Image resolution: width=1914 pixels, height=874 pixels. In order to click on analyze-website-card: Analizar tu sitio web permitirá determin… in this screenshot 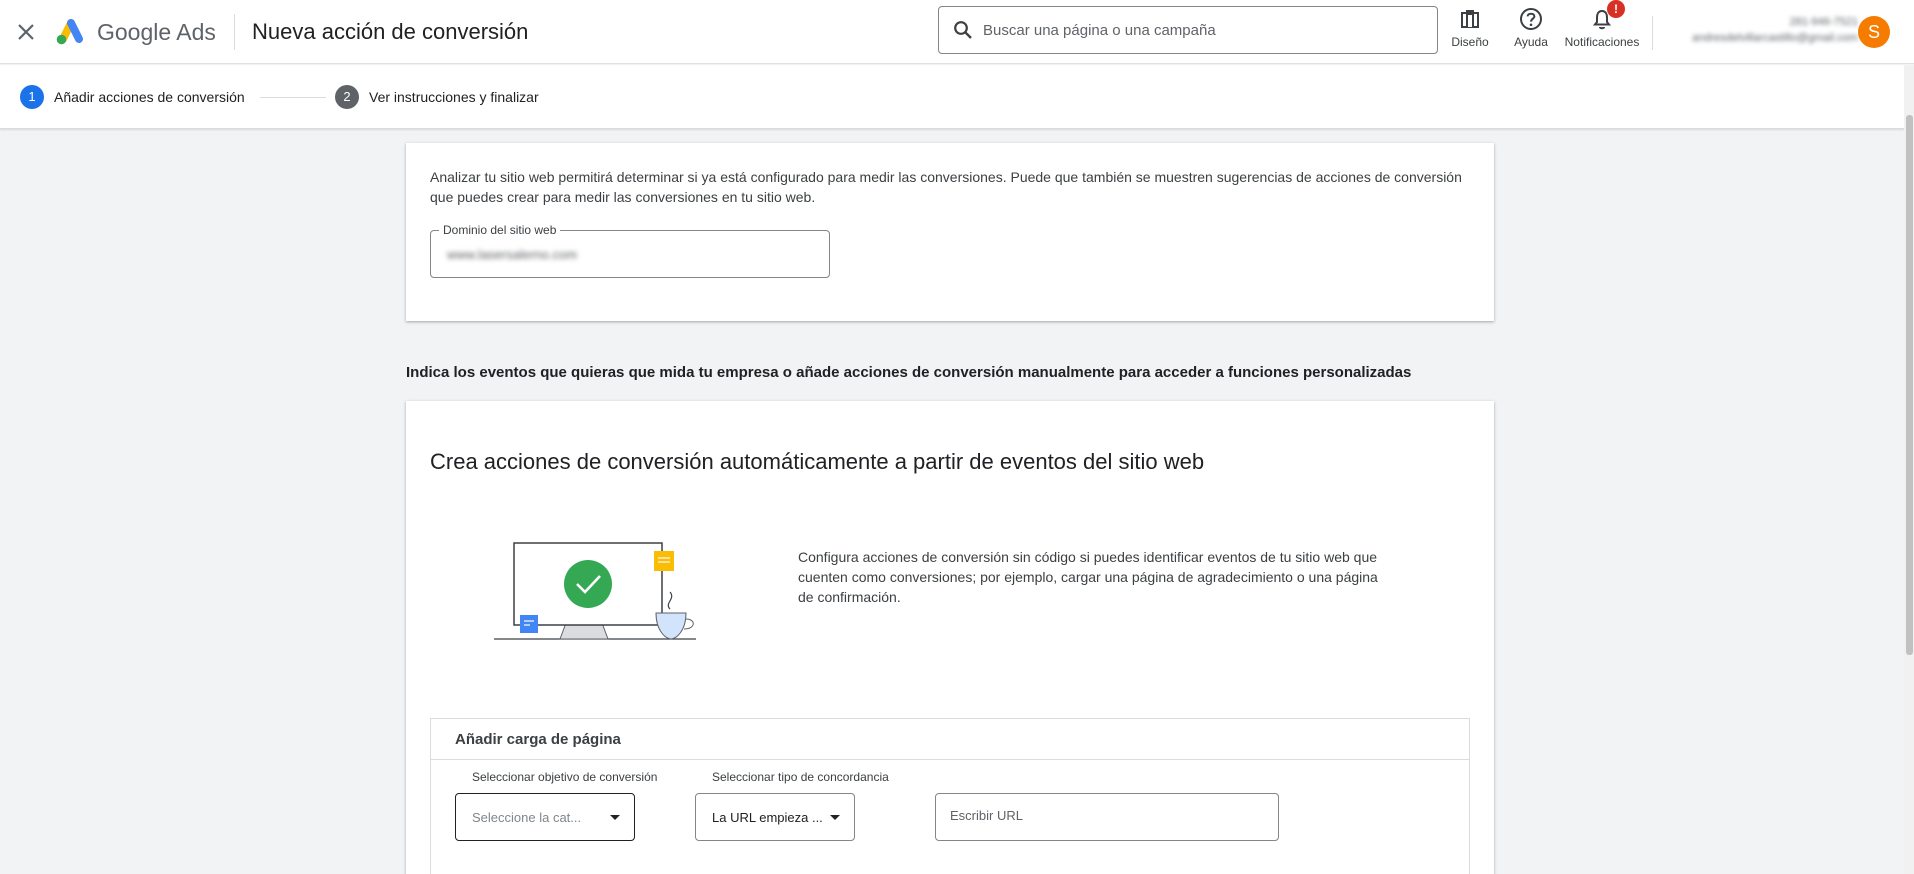, I will do `click(950, 232)`.